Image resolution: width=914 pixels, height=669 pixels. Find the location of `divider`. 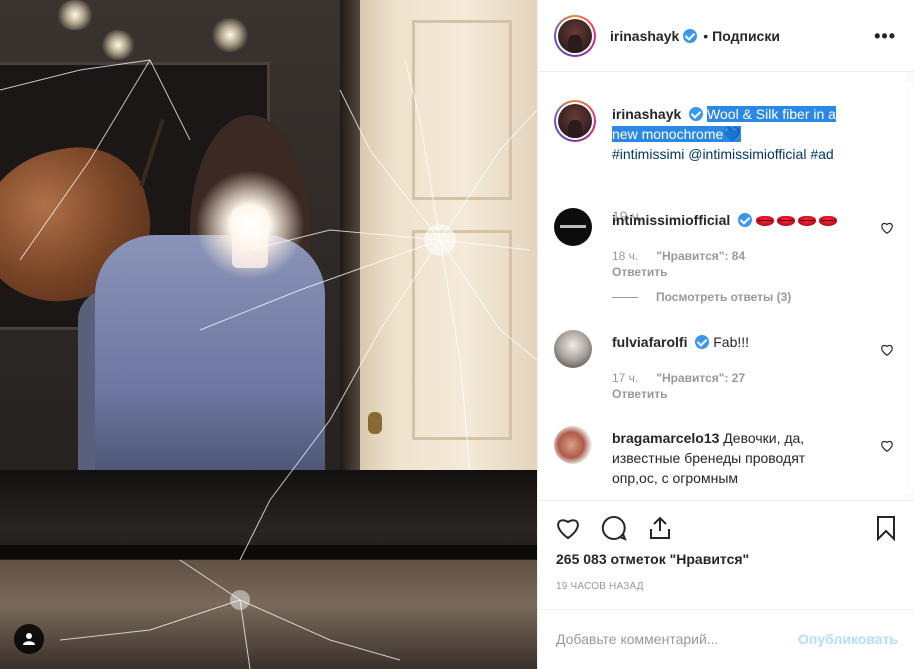

divider is located at coordinates (625, 297).